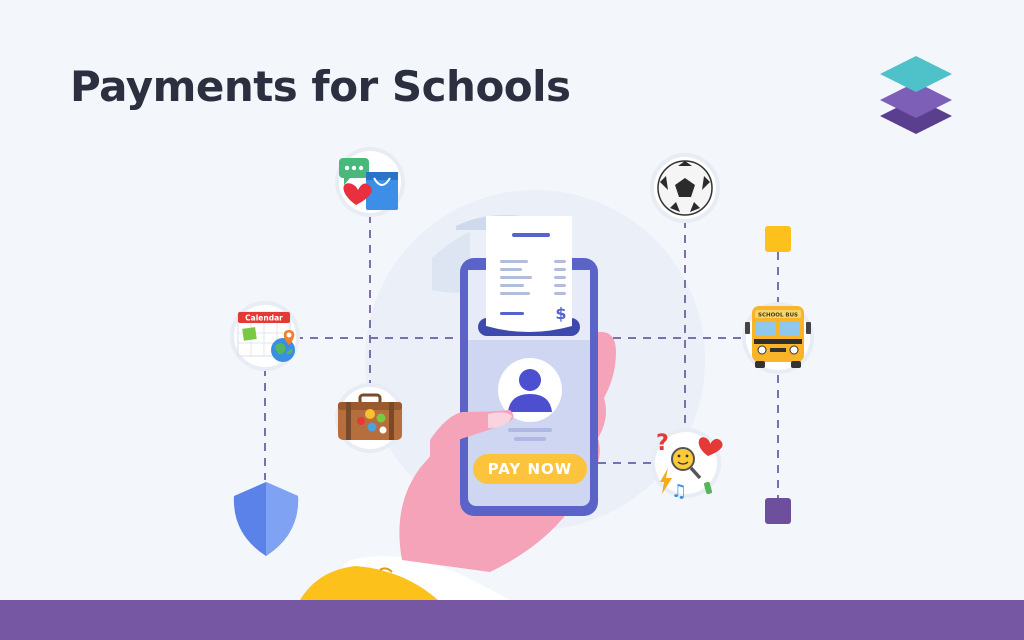  Describe the element at coordinates (916, 95) in the screenshot. I see `layers-logo-icon` at that location.